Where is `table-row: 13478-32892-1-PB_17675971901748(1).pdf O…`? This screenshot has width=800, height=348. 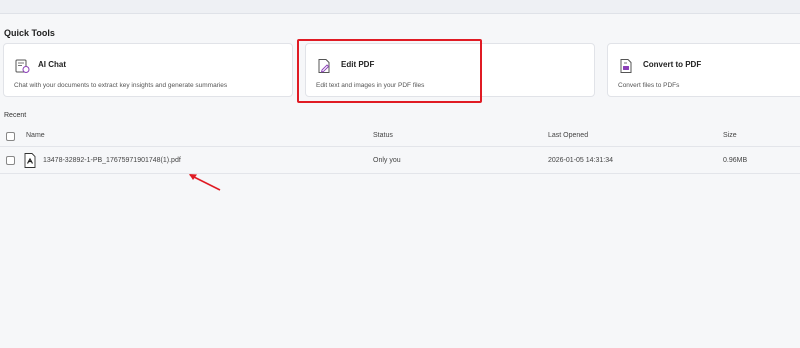 table-row: 13478-32892-1-PB_17675971901748(1).pdf O… is located at coordinates (400, 161).